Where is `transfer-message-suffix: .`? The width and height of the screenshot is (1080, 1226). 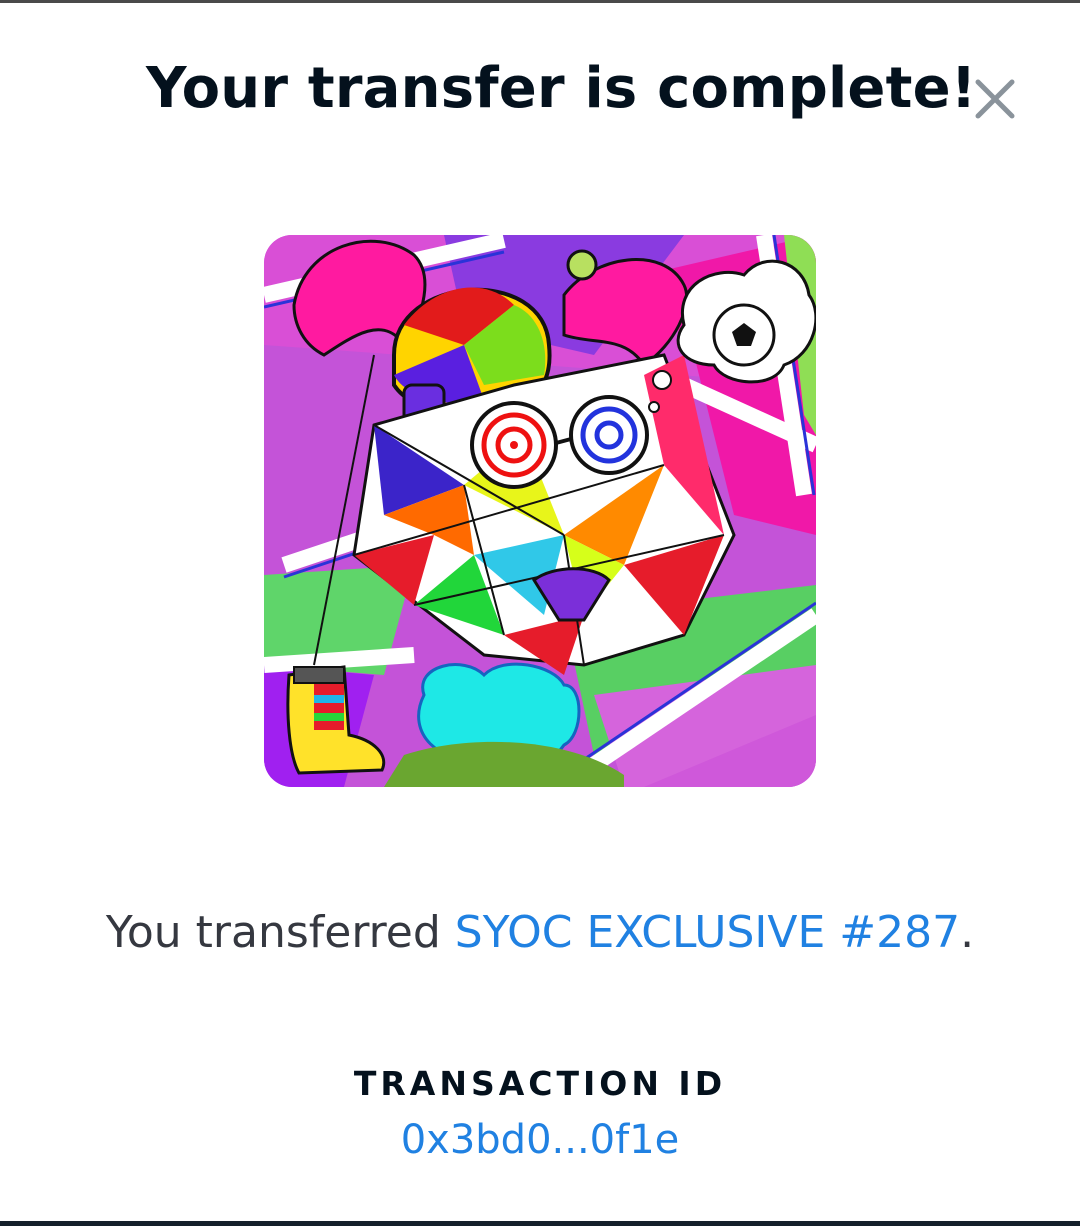
transfer-message-suffix: . is located at coordinates (967, 932).